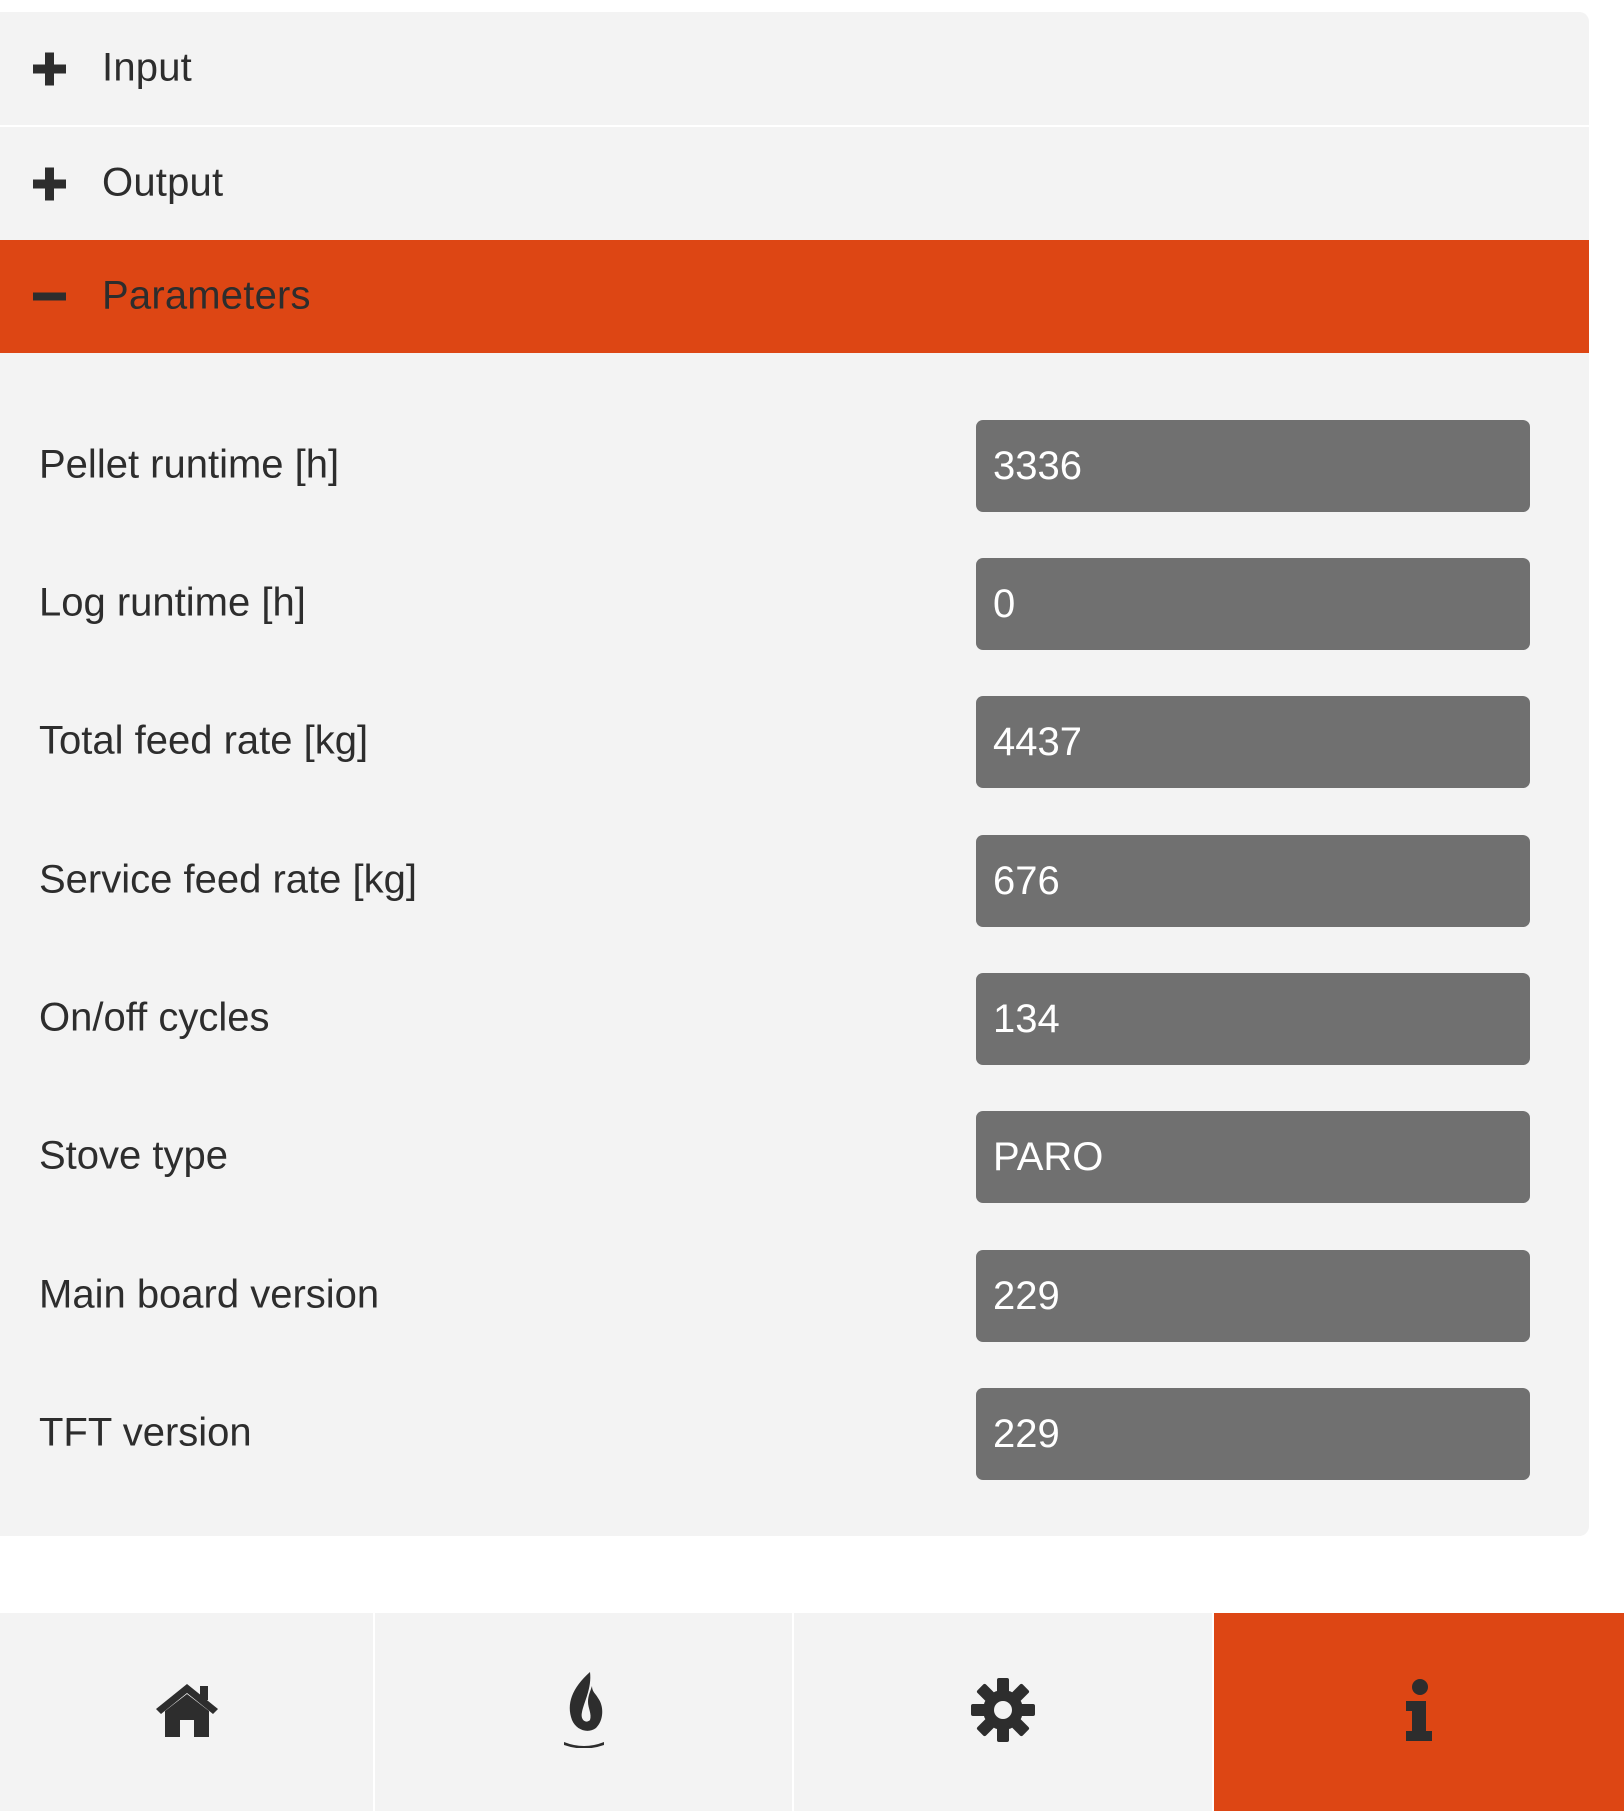  What do you see at coordinates (1253, 1019) in the screenshot?
I see `parameter-value-field: 134` at bounding box center [1253, 1019].